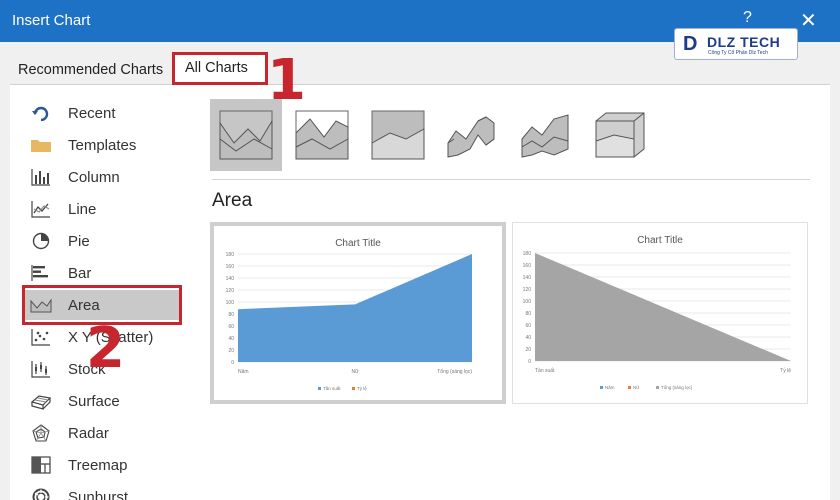 The width and height of the screenshot is (840, 500). What do you see at coordinates (41, 493) in the screenshot?
I see `sunburst-chart-icon` at bounding box center [41, 493].